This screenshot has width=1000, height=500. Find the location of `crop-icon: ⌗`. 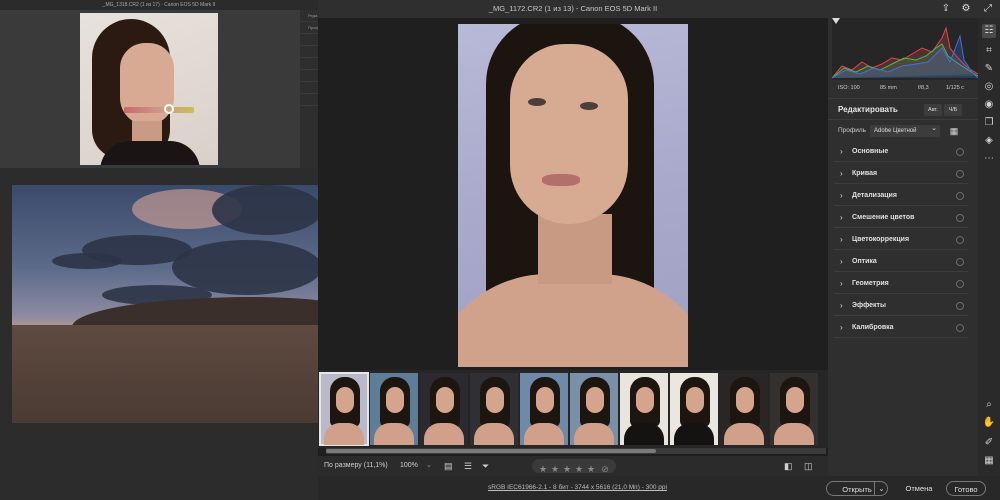

crop-icon: ⌗ is located at coordinates (989, 51).